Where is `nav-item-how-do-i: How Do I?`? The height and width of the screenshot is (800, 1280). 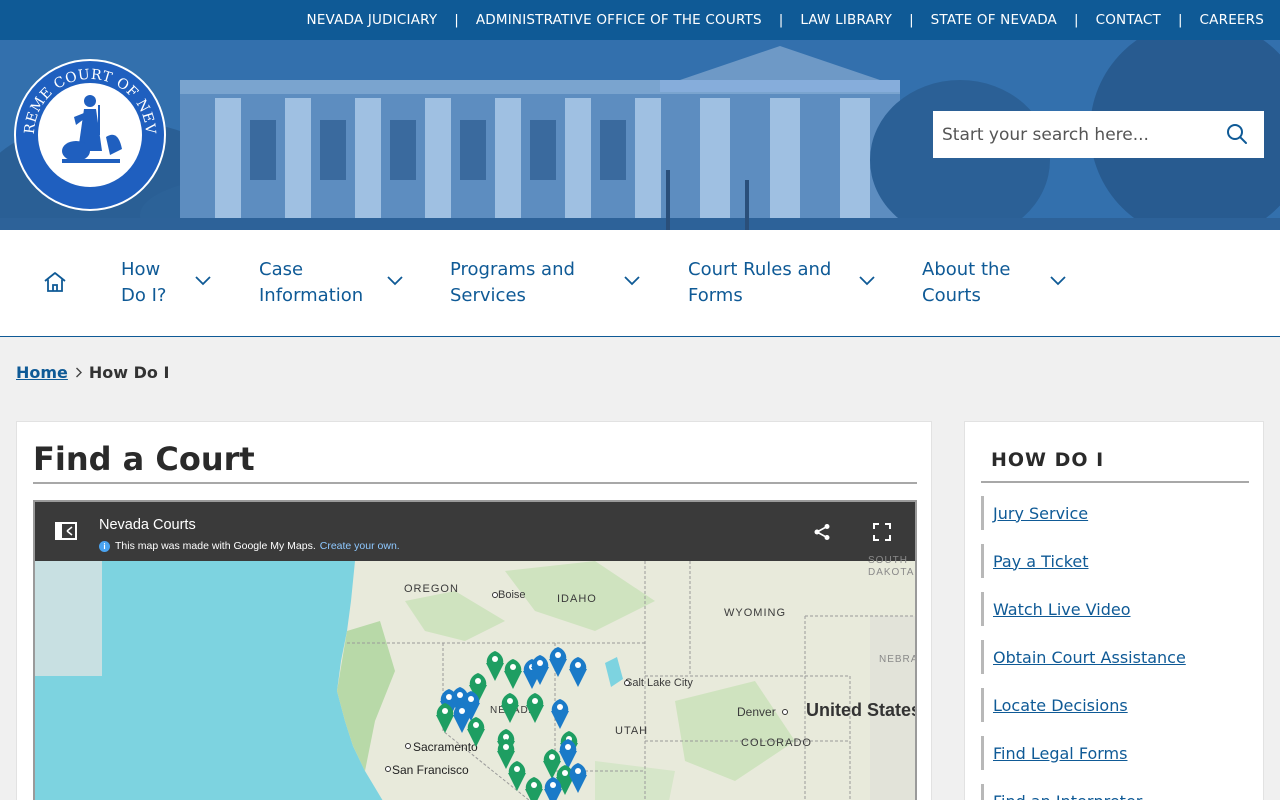
nav-item-how-do-i: How Do I? is located at coordinates (143, 283).